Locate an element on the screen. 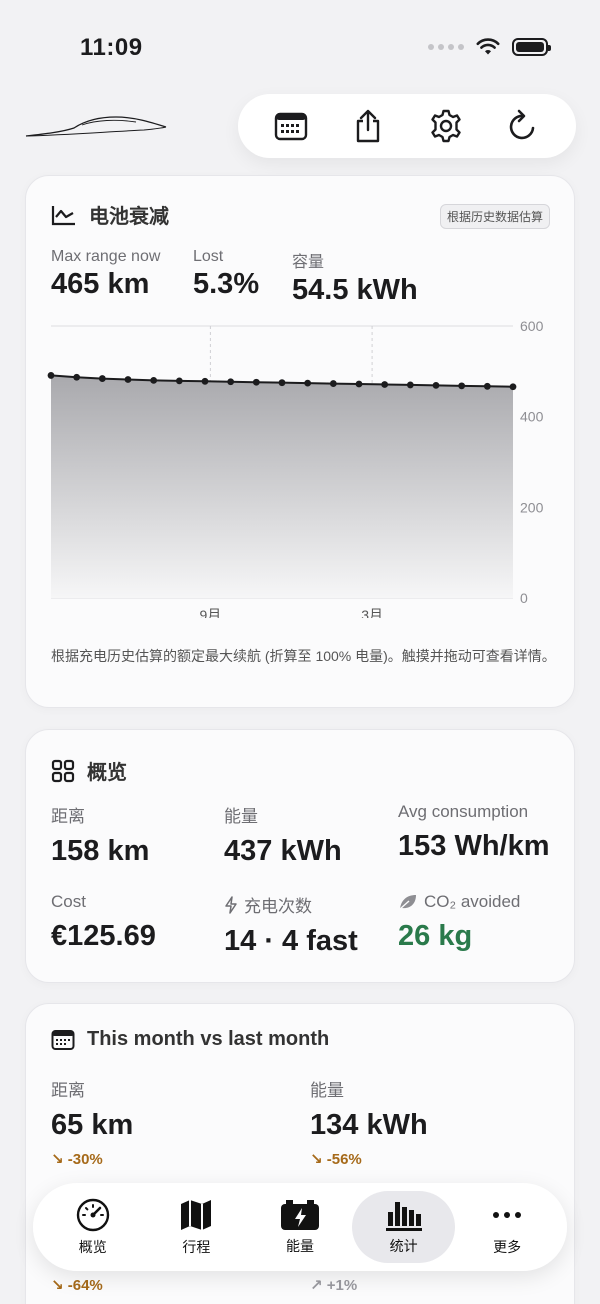 This screenshot has width=600, height=1304. month-energy-value: 134 kWh is located at coordinates (369, 1125).